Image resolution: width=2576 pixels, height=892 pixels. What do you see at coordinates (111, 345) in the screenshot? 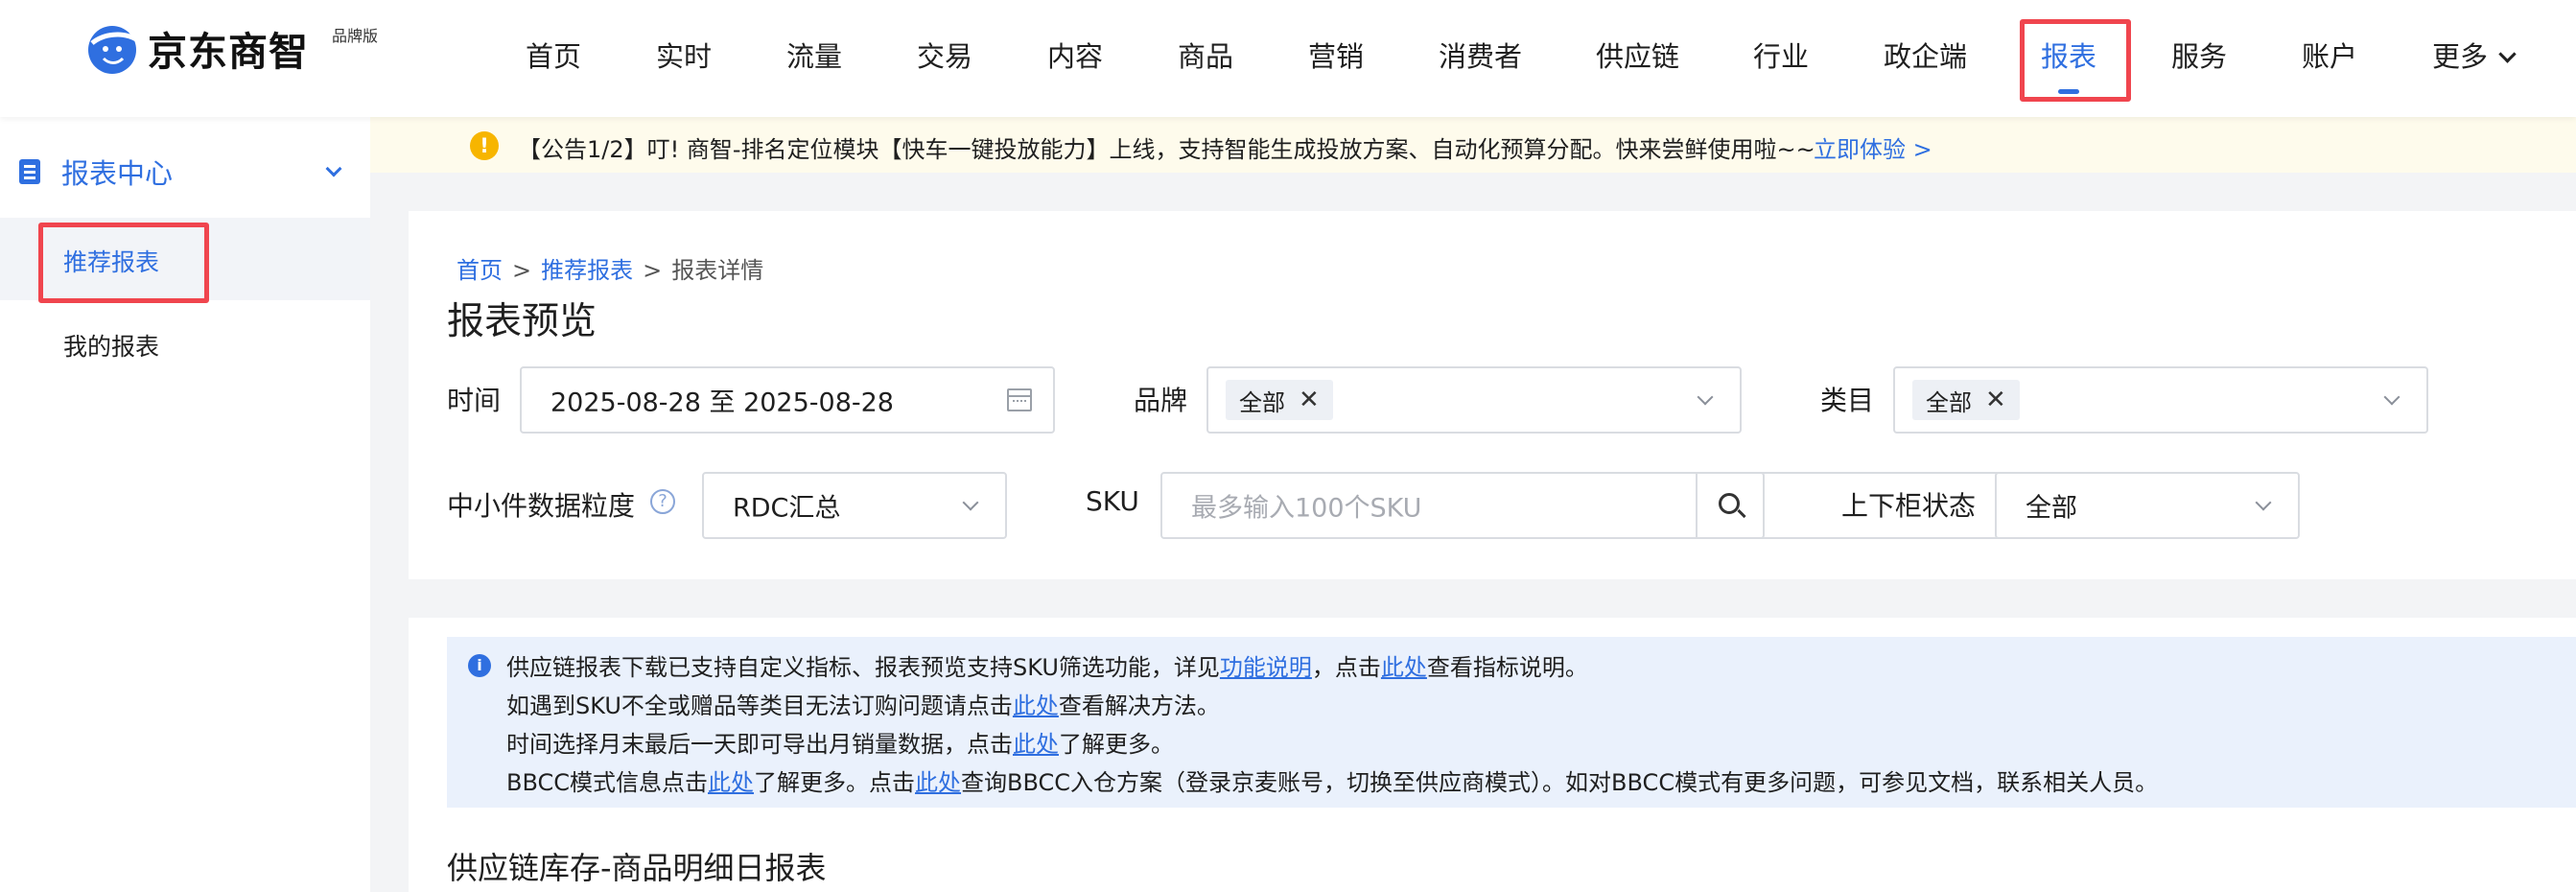
I see `sidebar-item-my-reports: 我的报表` at bounding box center [111, 345].